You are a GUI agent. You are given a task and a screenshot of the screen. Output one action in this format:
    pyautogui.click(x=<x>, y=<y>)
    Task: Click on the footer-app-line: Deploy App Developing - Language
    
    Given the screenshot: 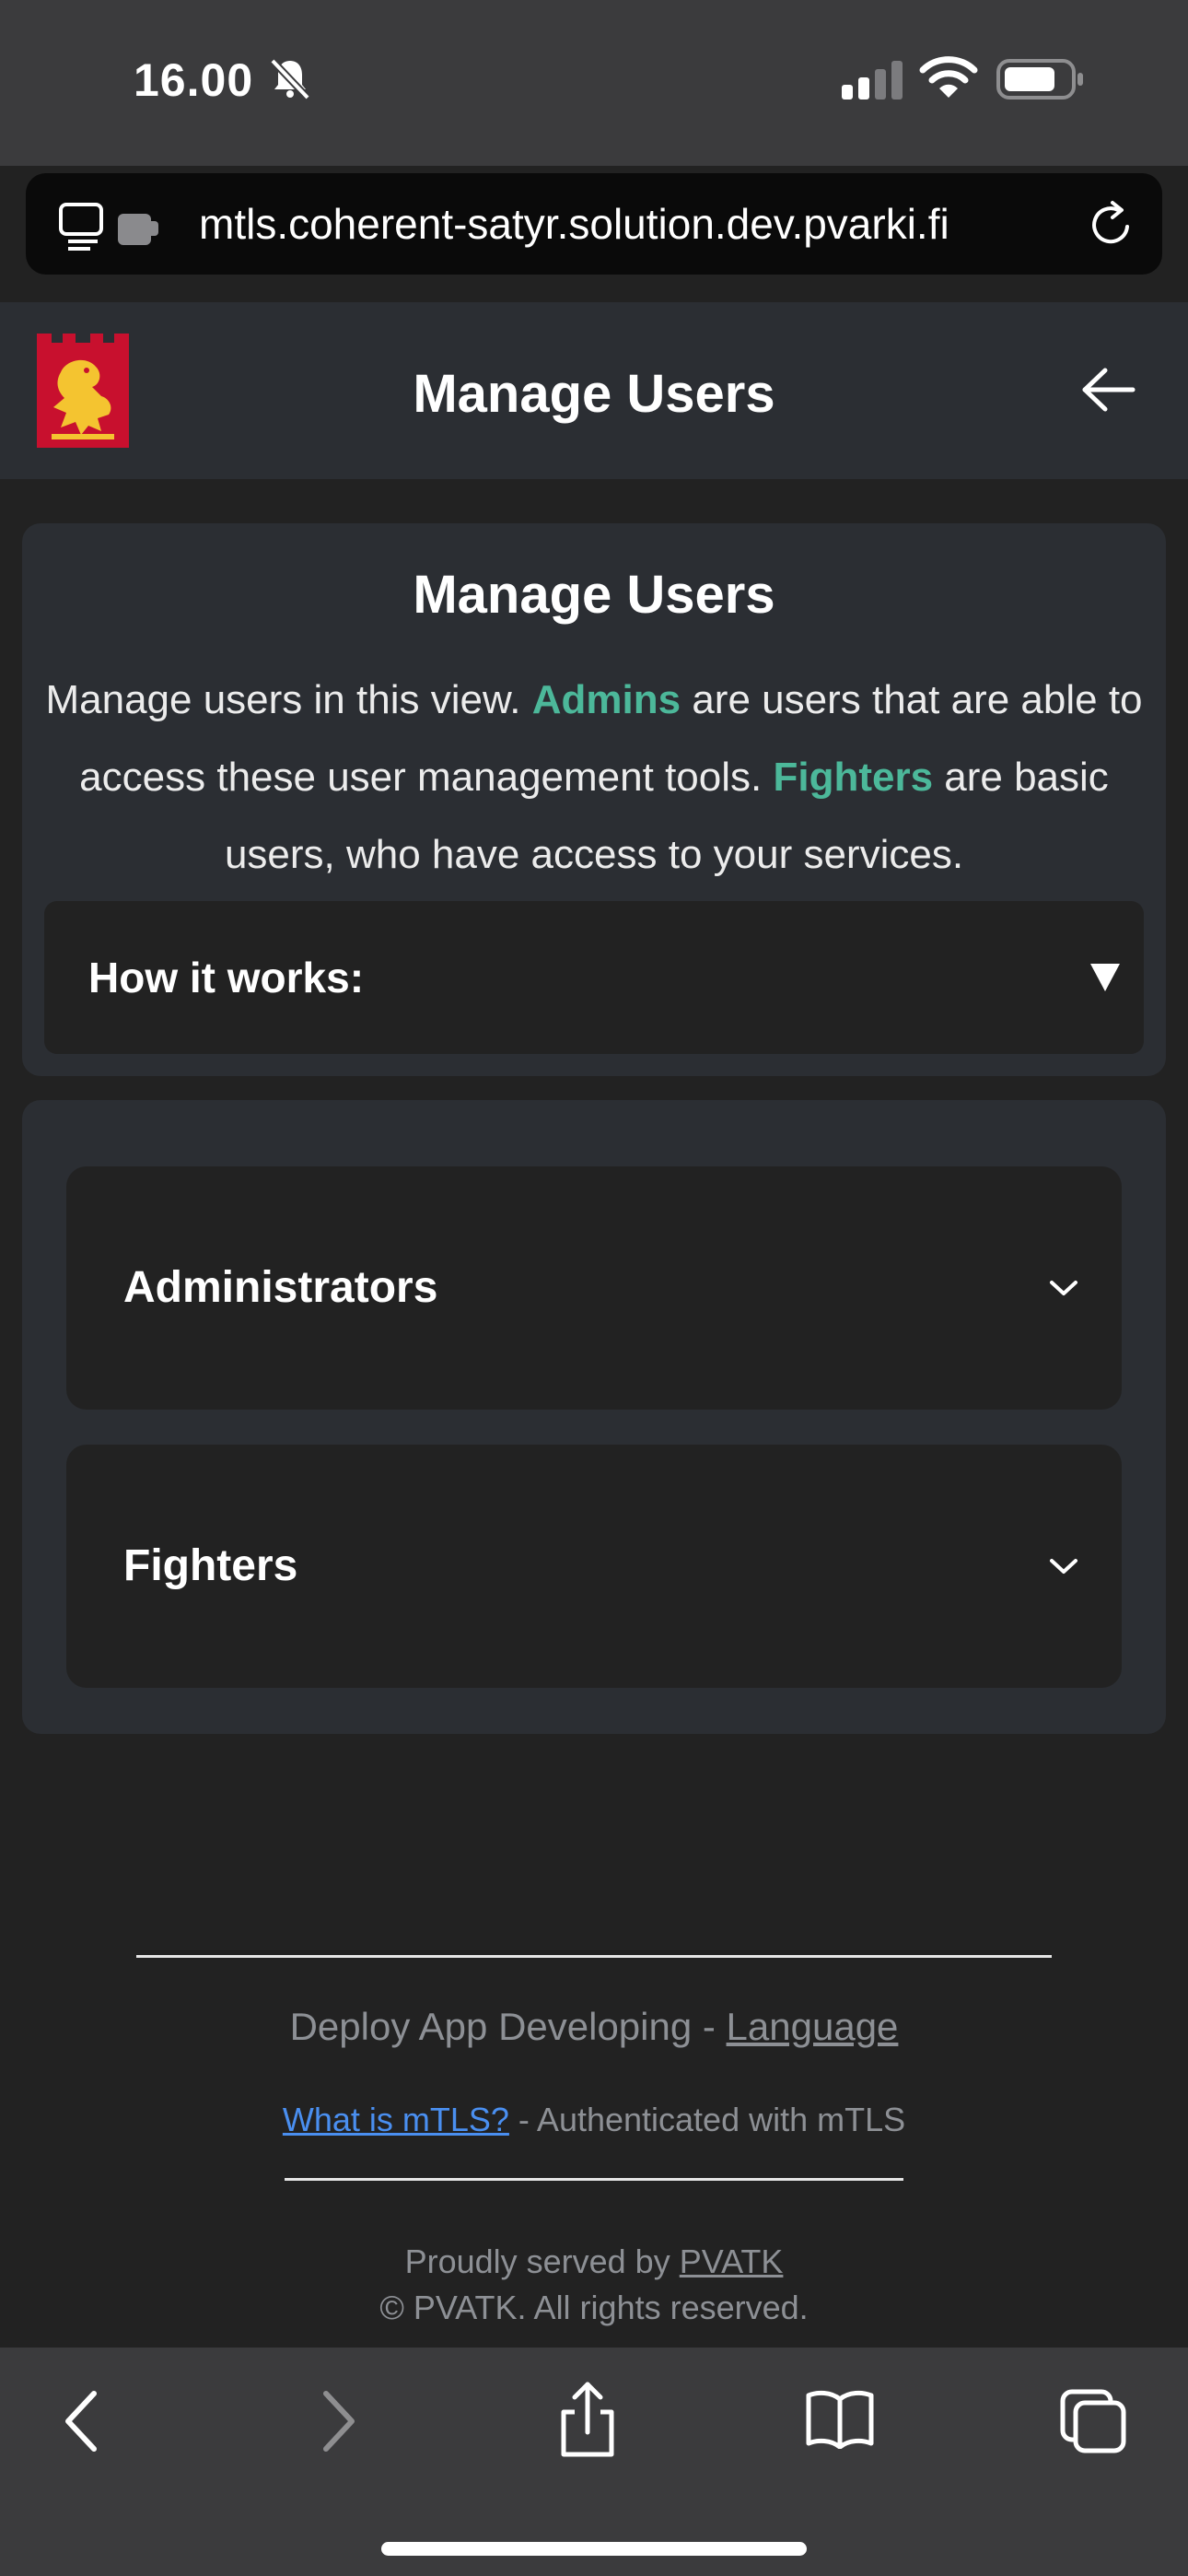 What is the action you would take?
    pyautogui.click(x=594, y=2027)
    